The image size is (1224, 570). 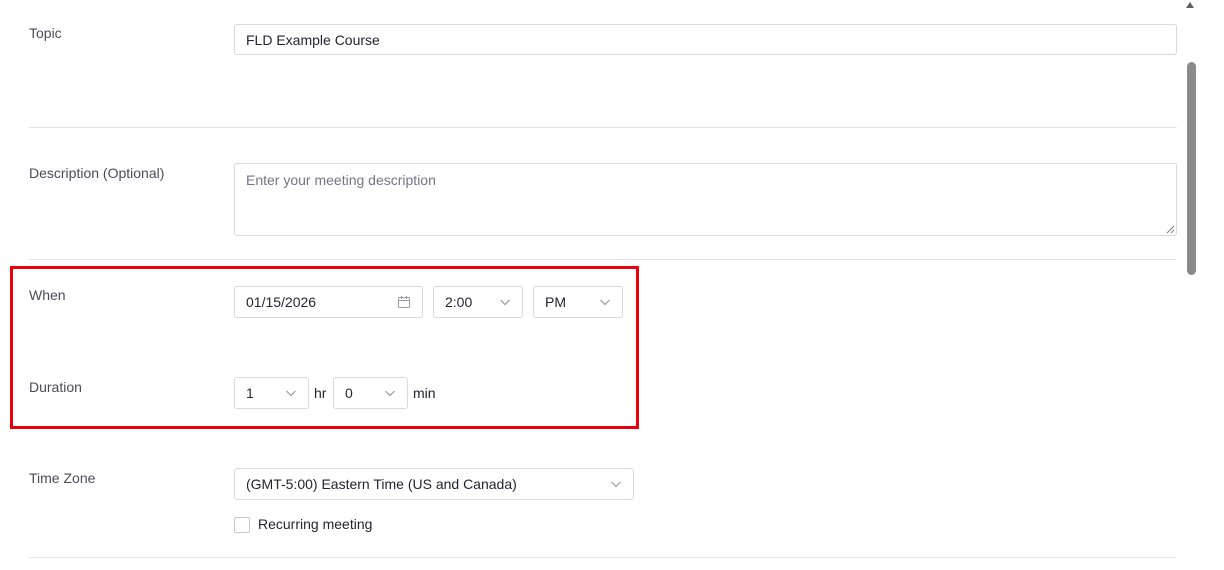 What do you see at coordinates (97, 173) in the screenshot?
I see `description-label: Description (Optional)` at bounding box center [97, 173].